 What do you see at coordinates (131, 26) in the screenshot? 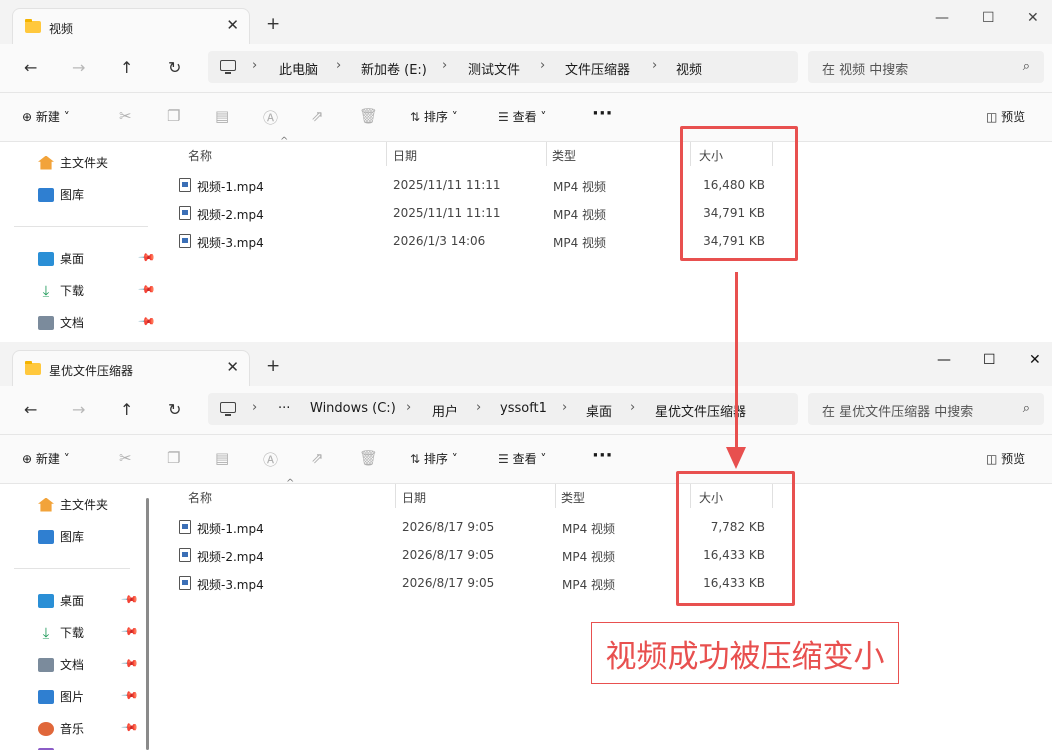
I see `tab-video: 视频 ✕` at bounding box center [131, 26].